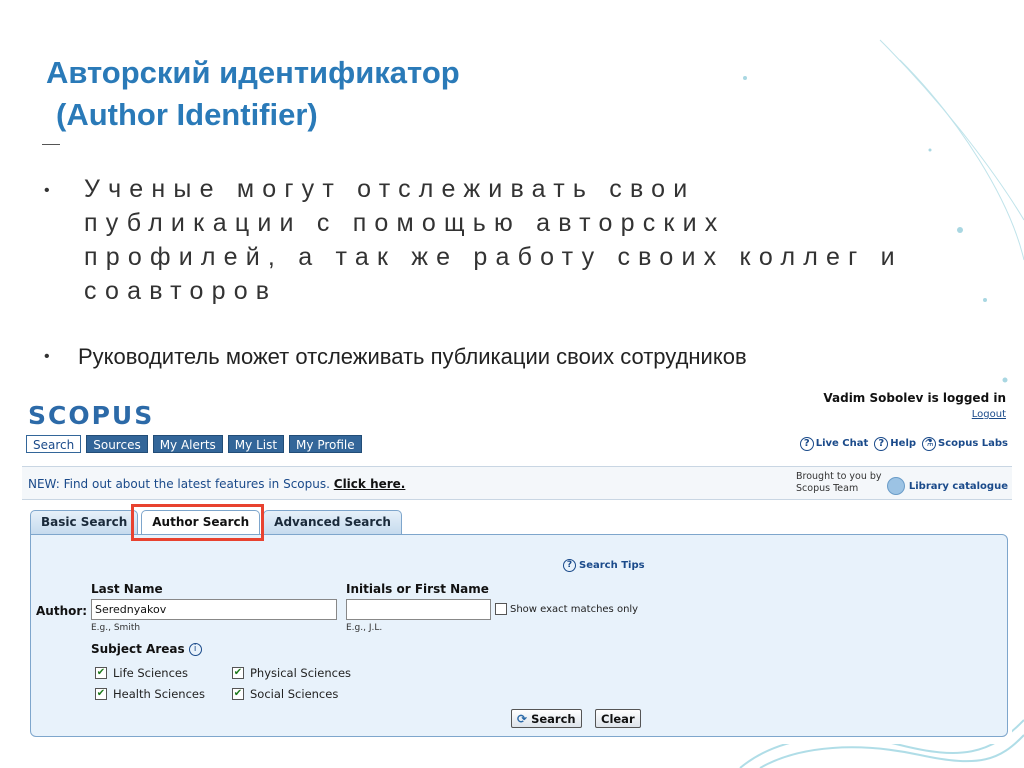 The height and width of the screenshot is (768, 1024). What do you see at coordinates (364, 628) in the screenshot?
I see `initials-example: E.g., J.L.` at bounding box center [364, 628].